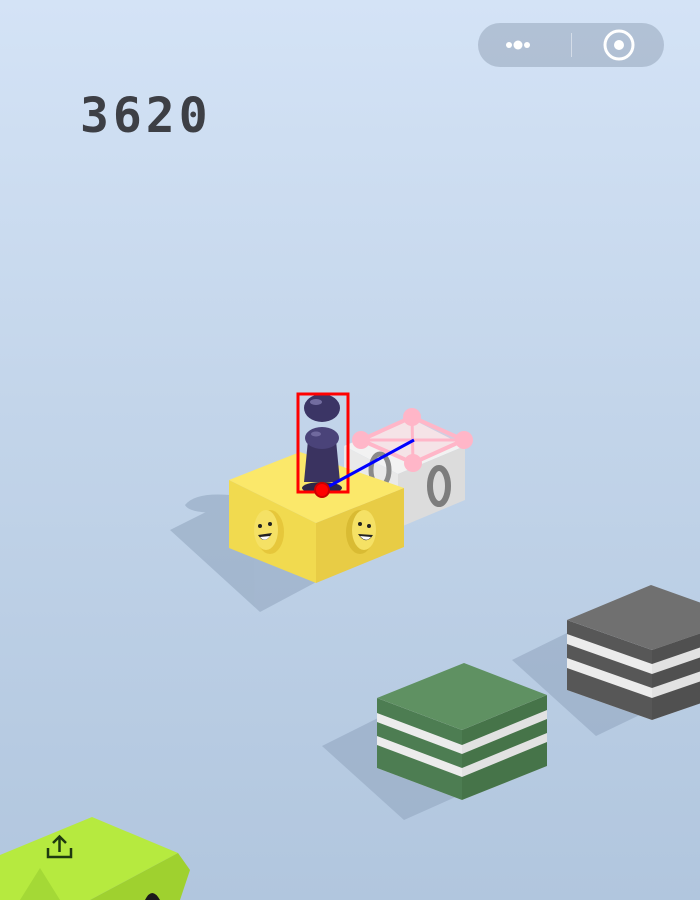 This screenshot has width=700, height=900. Describe the element at coordinates (322, 490) in the screenshot. I see `piece-anchor-dot` at that location.